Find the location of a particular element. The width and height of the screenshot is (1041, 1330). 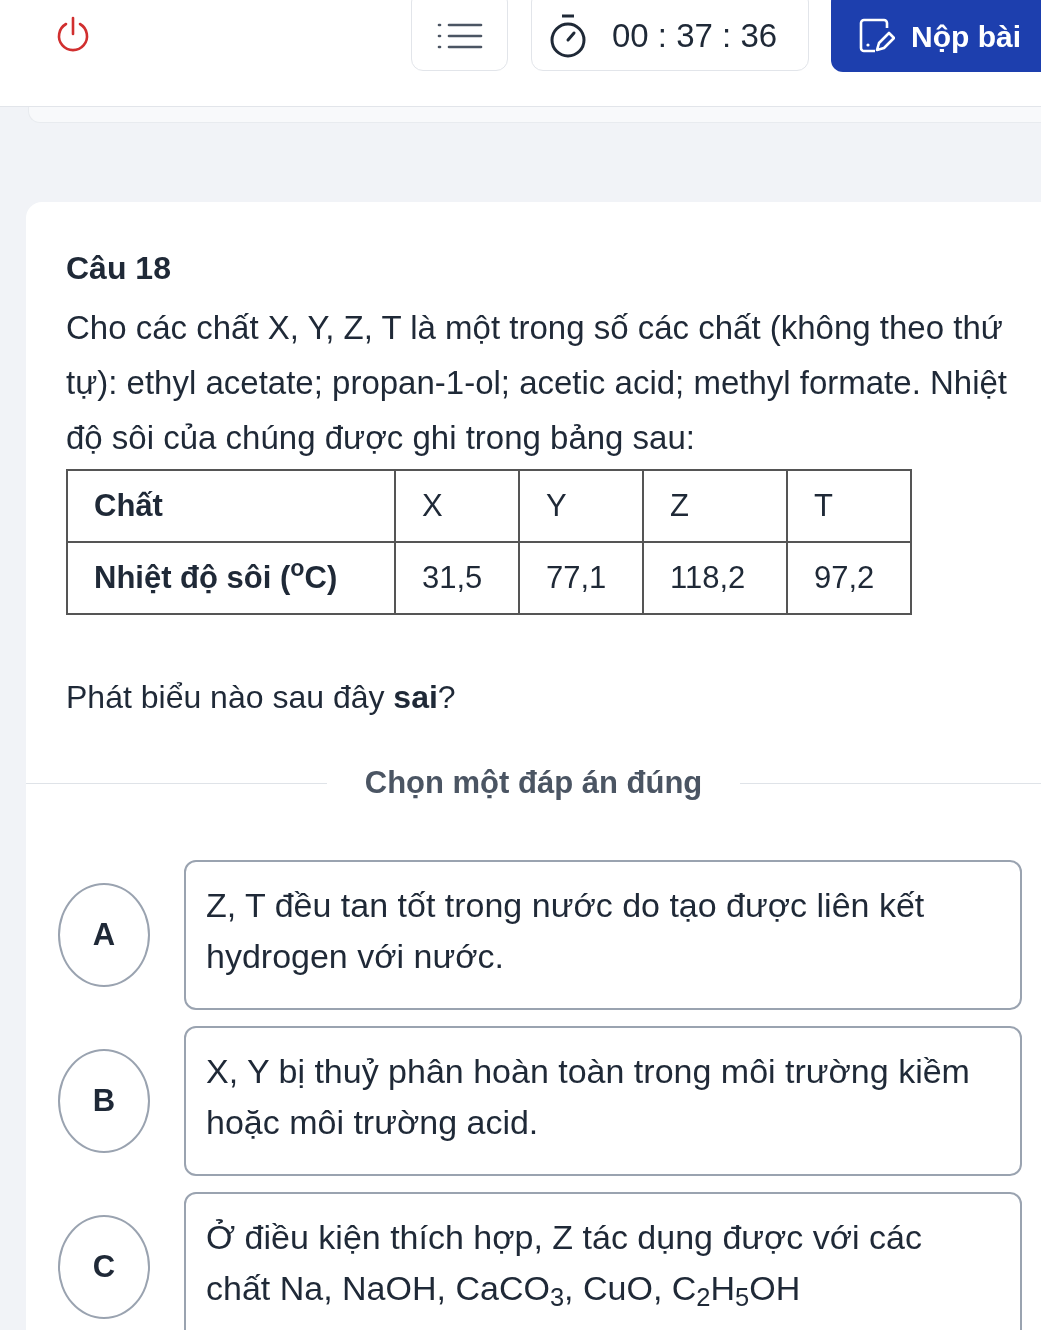

option-answer: Z, T đều tan tốt trong nước do tạo được liên kết hydrogen với nước. is located at coordinates (603, 935).